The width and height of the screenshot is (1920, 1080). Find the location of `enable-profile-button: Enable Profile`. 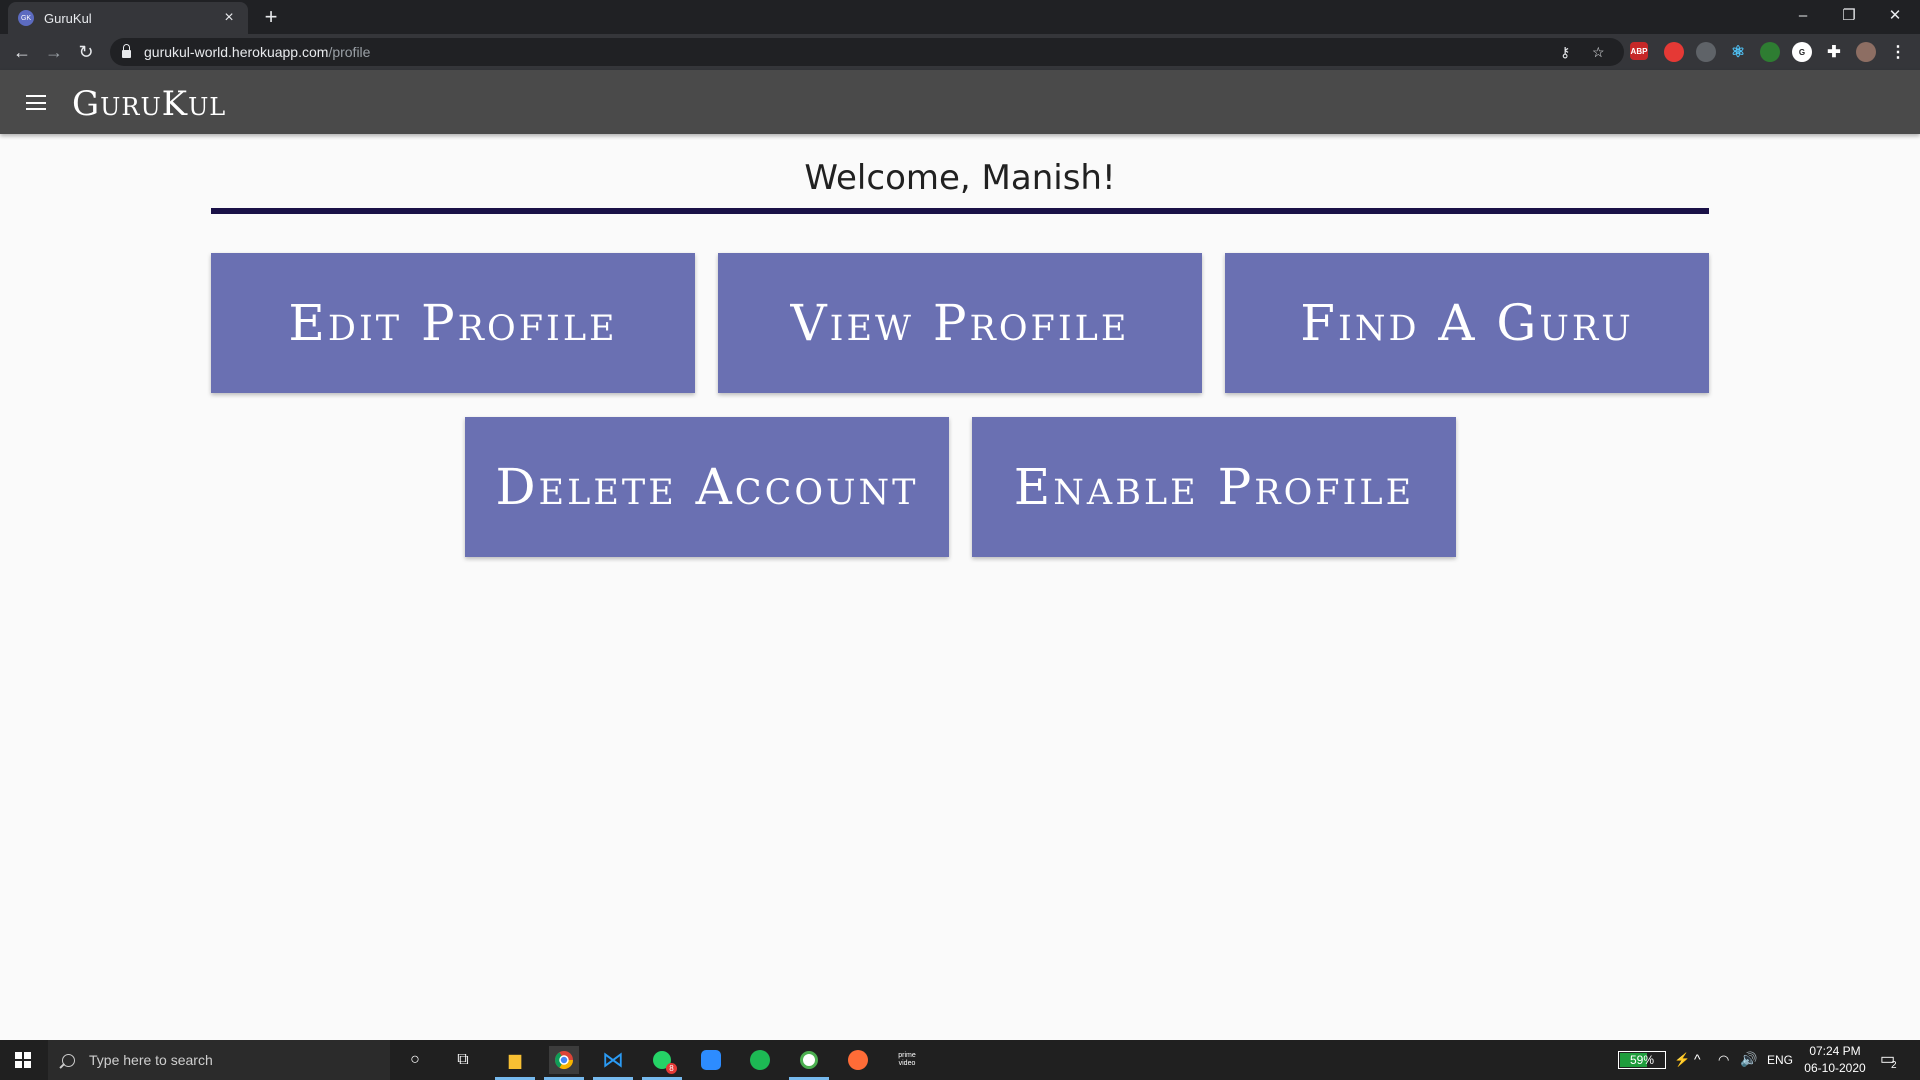

enable-profile-button: Enable Profile is located at coordinates (1214, 487).